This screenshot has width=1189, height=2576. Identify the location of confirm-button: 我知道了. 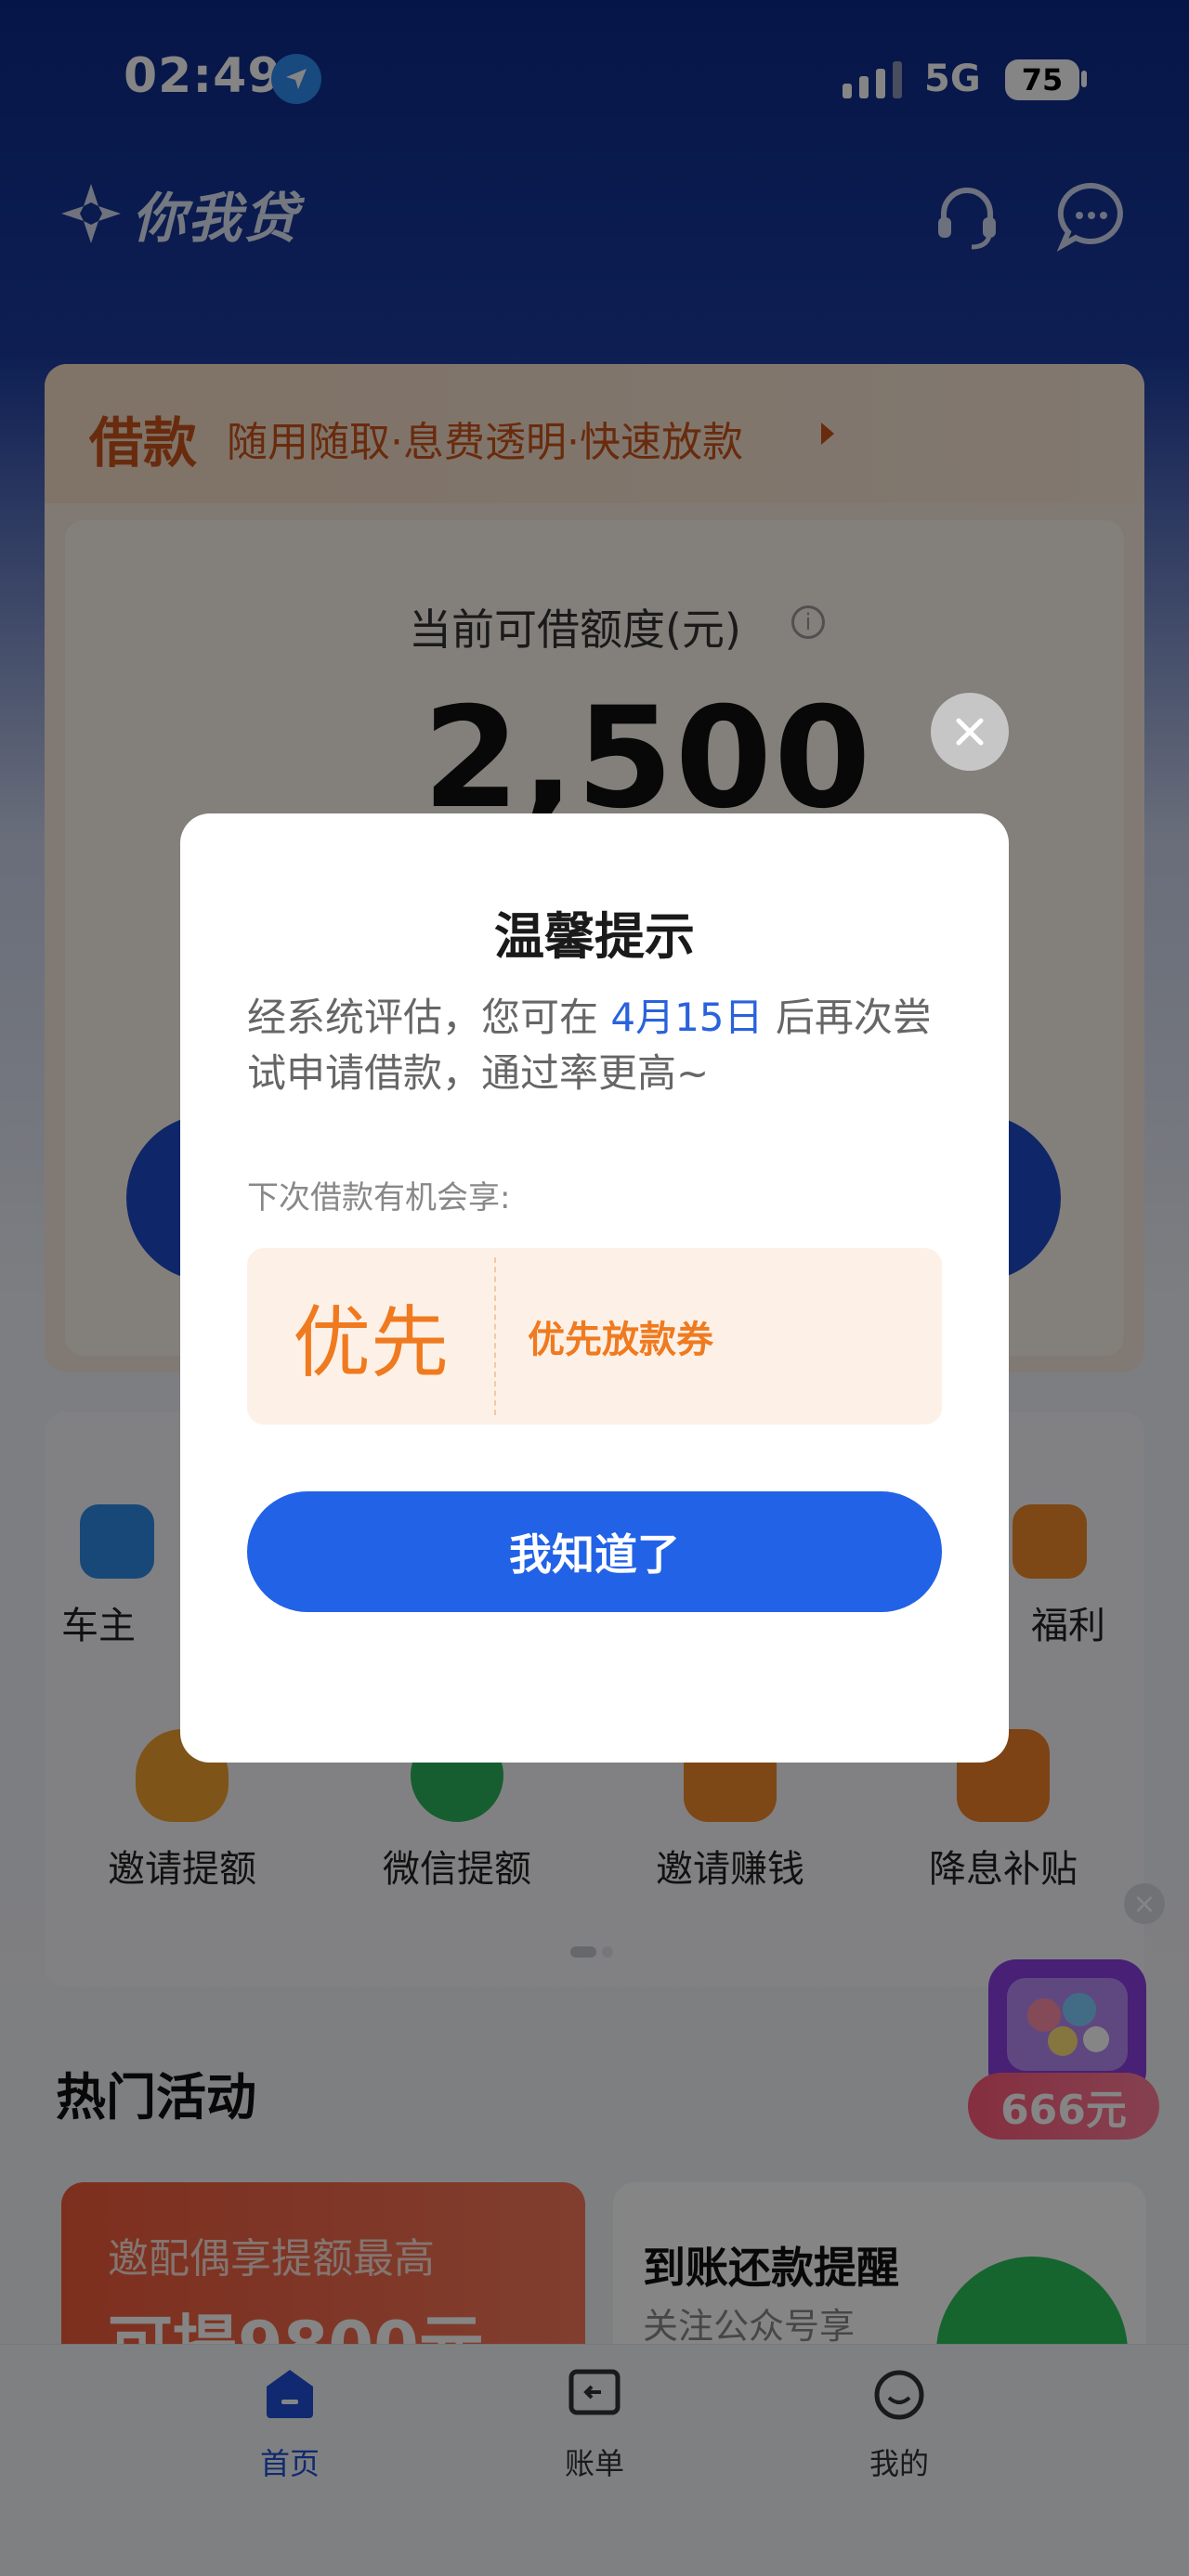
(594, 1551).